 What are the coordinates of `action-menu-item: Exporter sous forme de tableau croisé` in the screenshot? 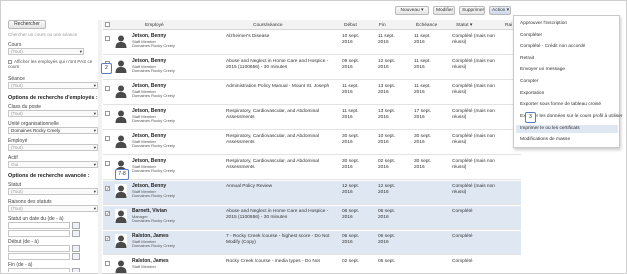 It's located at (560, 104).